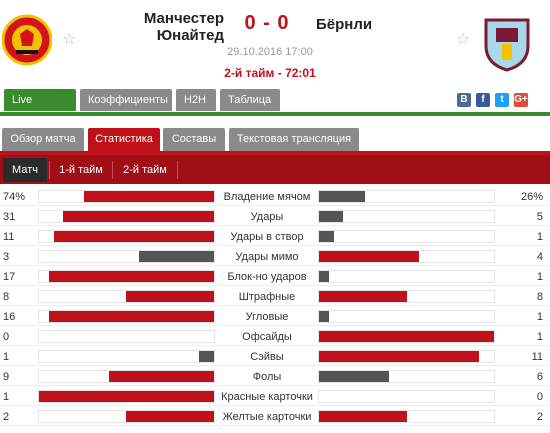  What do you see at coordinates (344, 24) in the screenshot?
I see `away-team-name: Бёрнли` at bounding box center [344, 24].